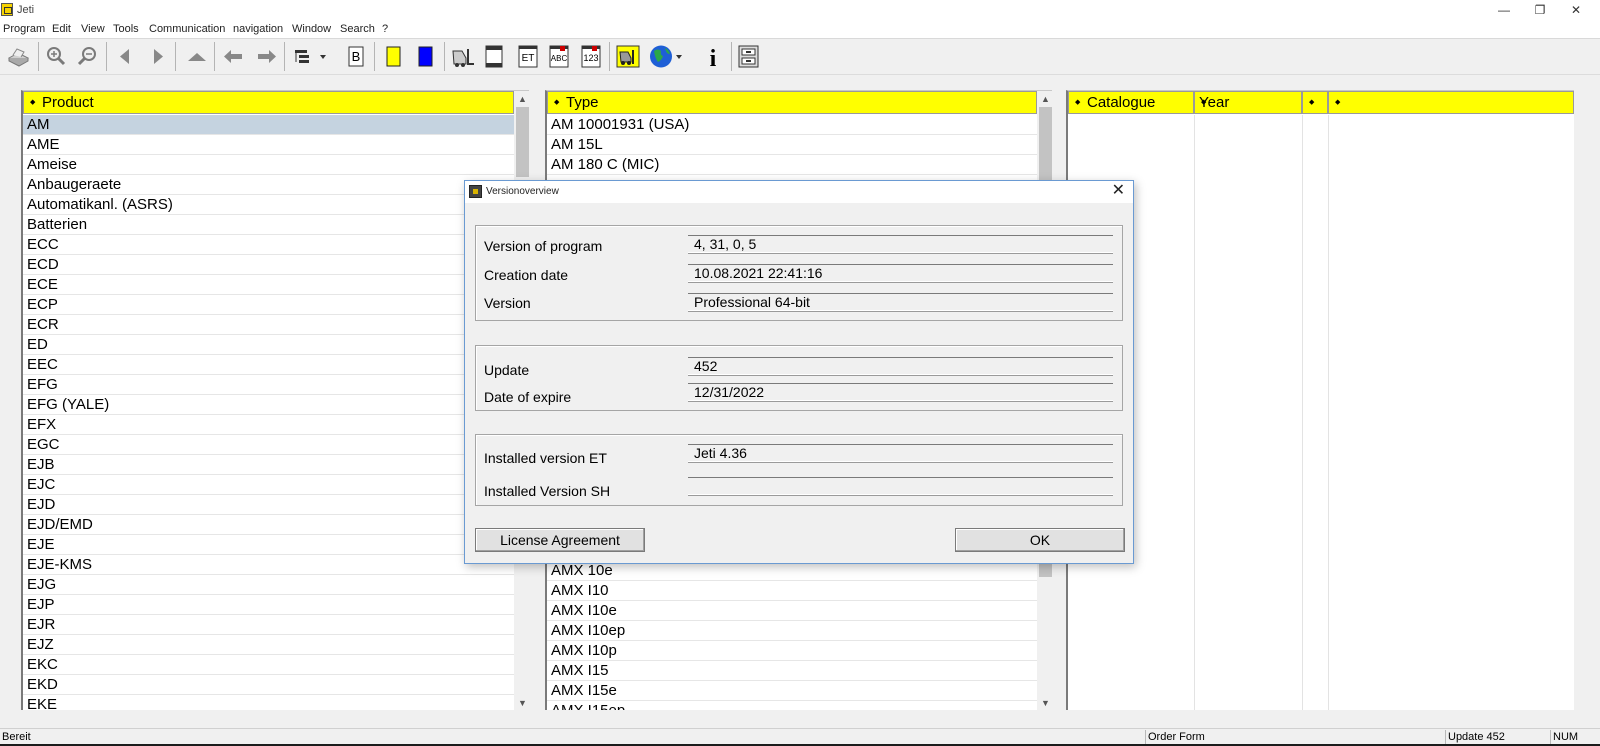  I want to click on archive-icon, so click(748, 56).